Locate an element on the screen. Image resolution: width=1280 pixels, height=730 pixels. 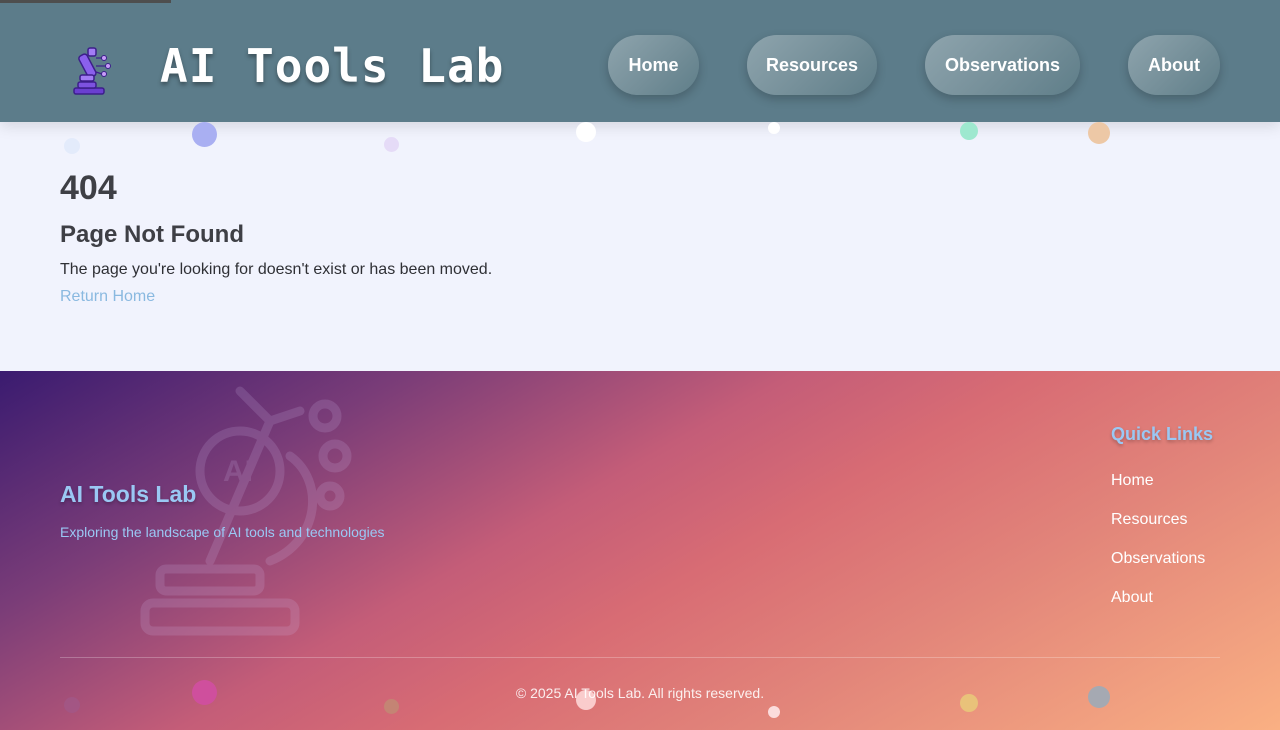
nav-resources-button: Resources is located at coordinates (812, 65).